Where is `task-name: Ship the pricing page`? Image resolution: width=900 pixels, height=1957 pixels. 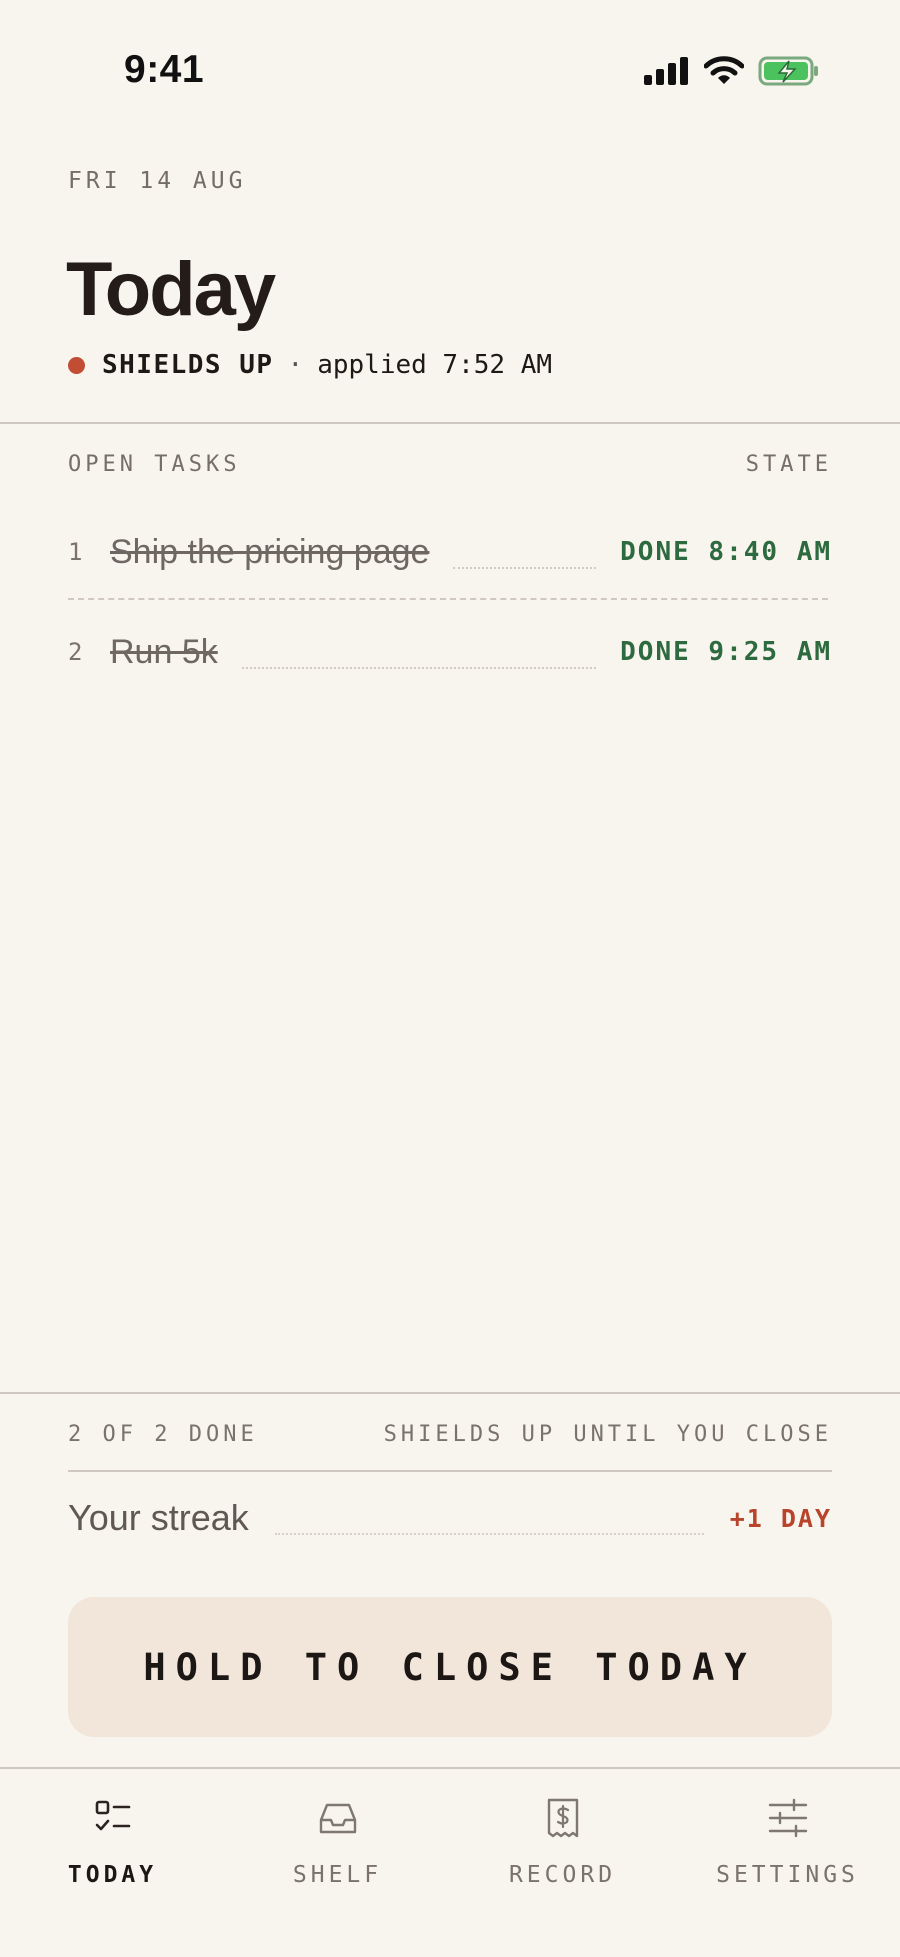 task-name: Ship the pricing page is located at coordinates (270, 551).